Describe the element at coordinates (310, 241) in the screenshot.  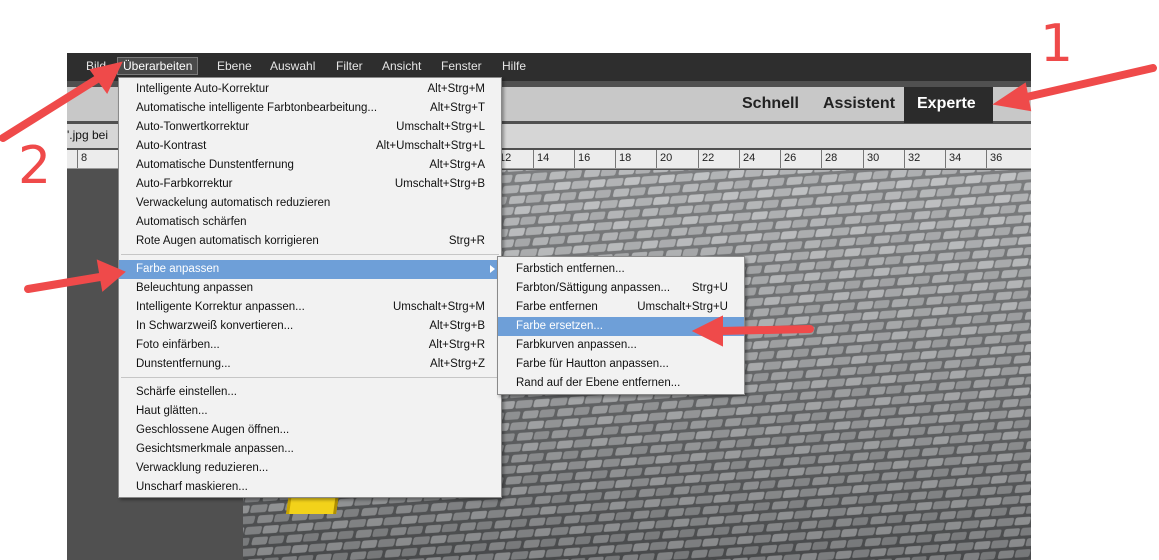
I see `menu-item-rote-augen: Rote Augen automatisch korrigieren Strg+R` at that location.